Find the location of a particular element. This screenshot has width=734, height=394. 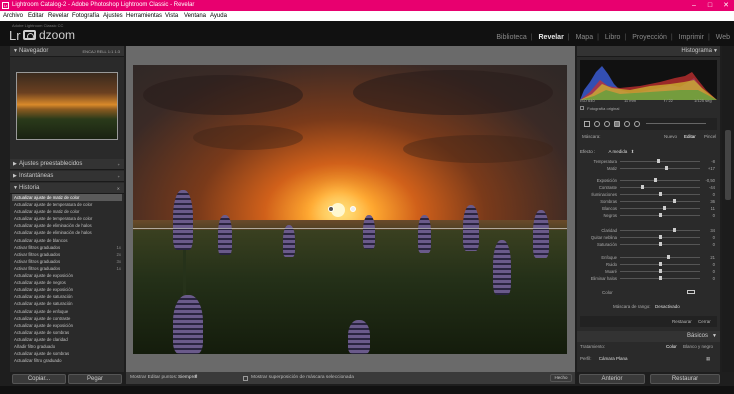

module-libro: Libro is located at coordinates (613, 37).